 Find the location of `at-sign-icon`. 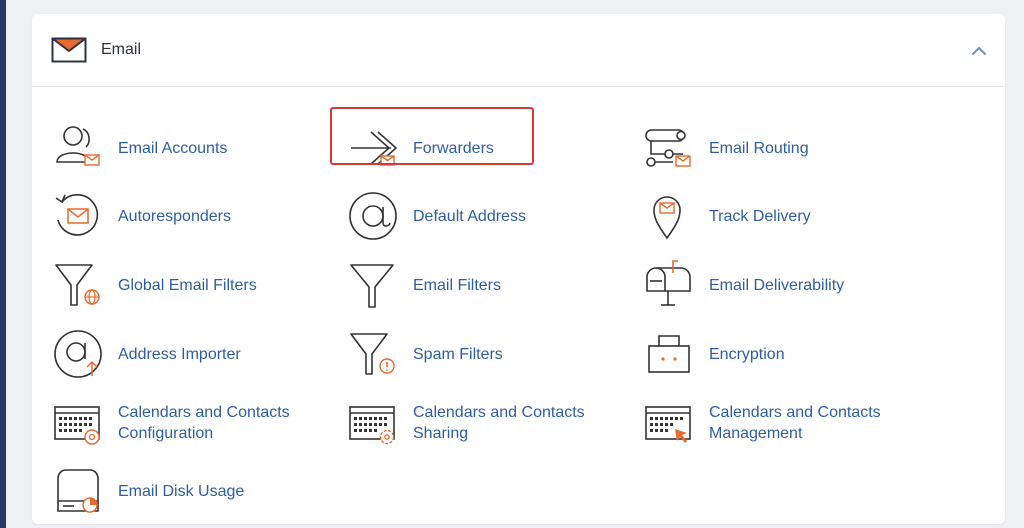

at-sign-icon is located at coordinates (373, 216).